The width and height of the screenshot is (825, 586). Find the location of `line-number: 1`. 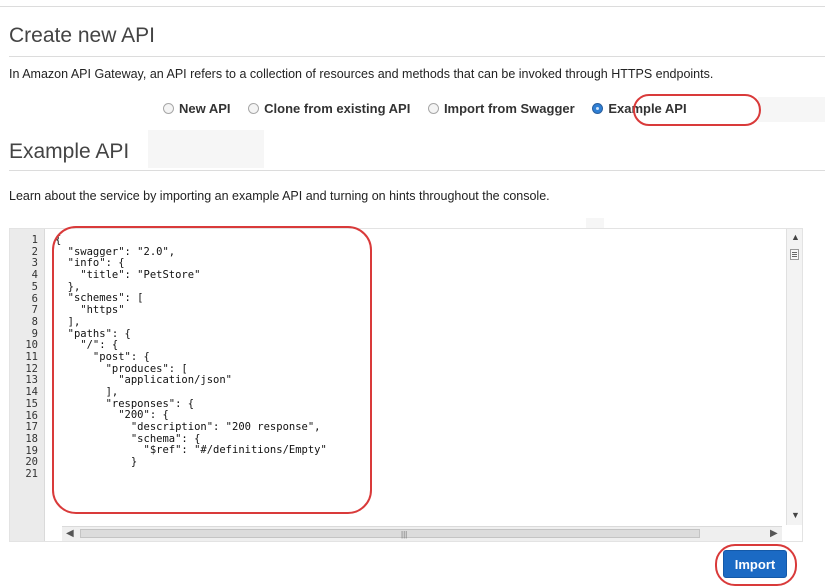

line-number: 1 is located at coordinates (34, 240).